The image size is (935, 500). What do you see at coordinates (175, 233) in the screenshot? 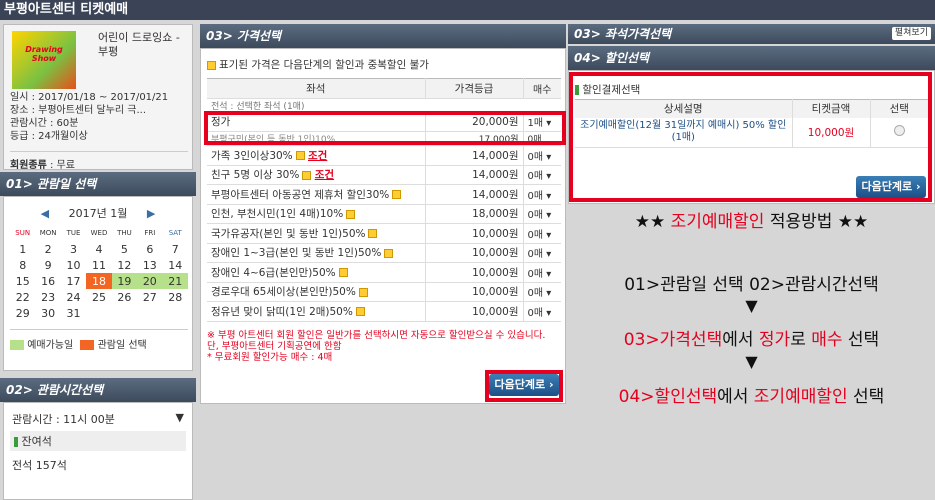
I see `weekday: SAT` at bounding box center [175, 233].